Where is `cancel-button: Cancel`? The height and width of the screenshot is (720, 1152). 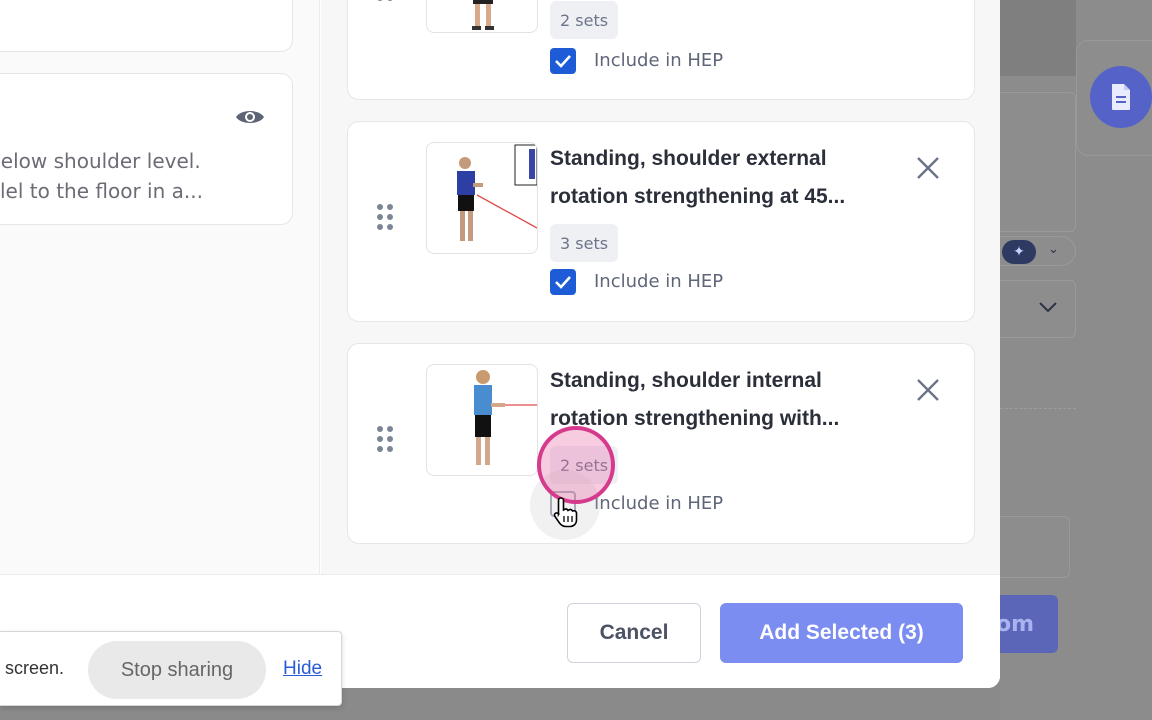
cancel-button: Cancel is located at coordinates (634, 633).